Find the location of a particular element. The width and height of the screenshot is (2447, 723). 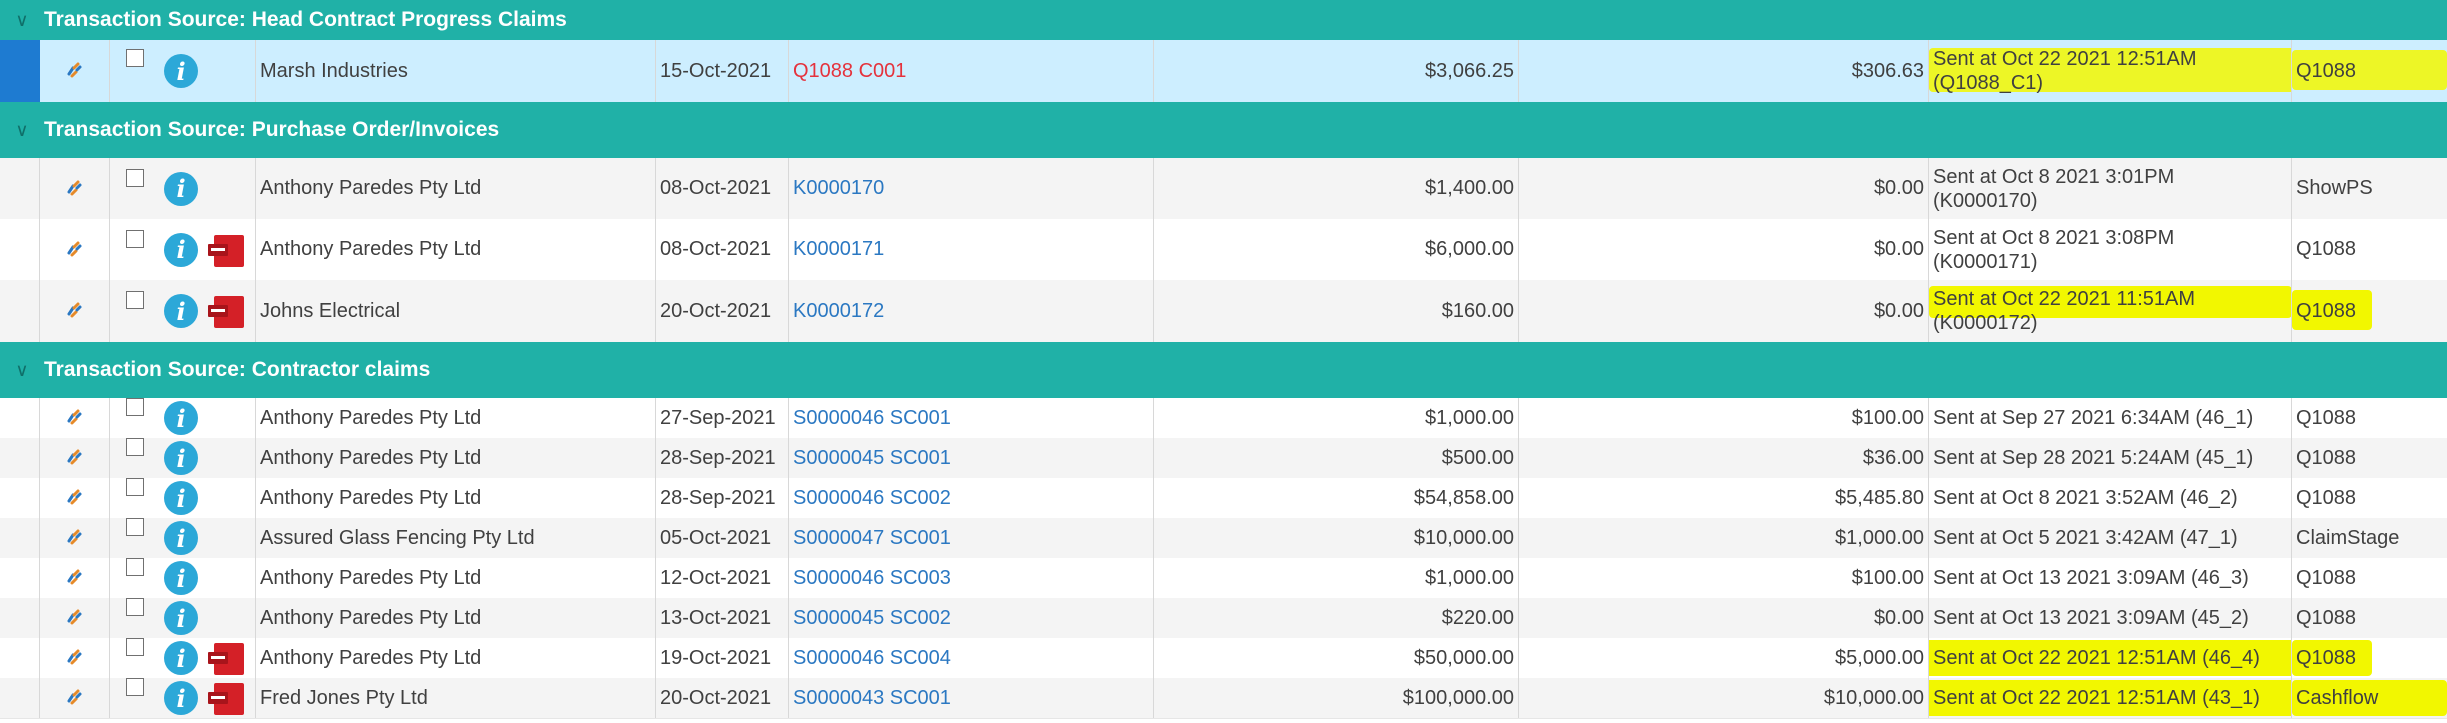

reference-link: S0000047 SC001 is located at coordinates (971, 538).